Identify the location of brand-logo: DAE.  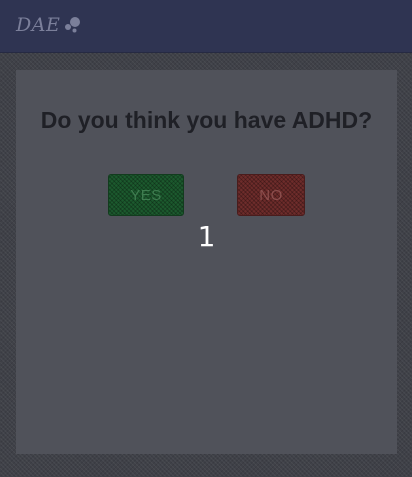
(49, 25).